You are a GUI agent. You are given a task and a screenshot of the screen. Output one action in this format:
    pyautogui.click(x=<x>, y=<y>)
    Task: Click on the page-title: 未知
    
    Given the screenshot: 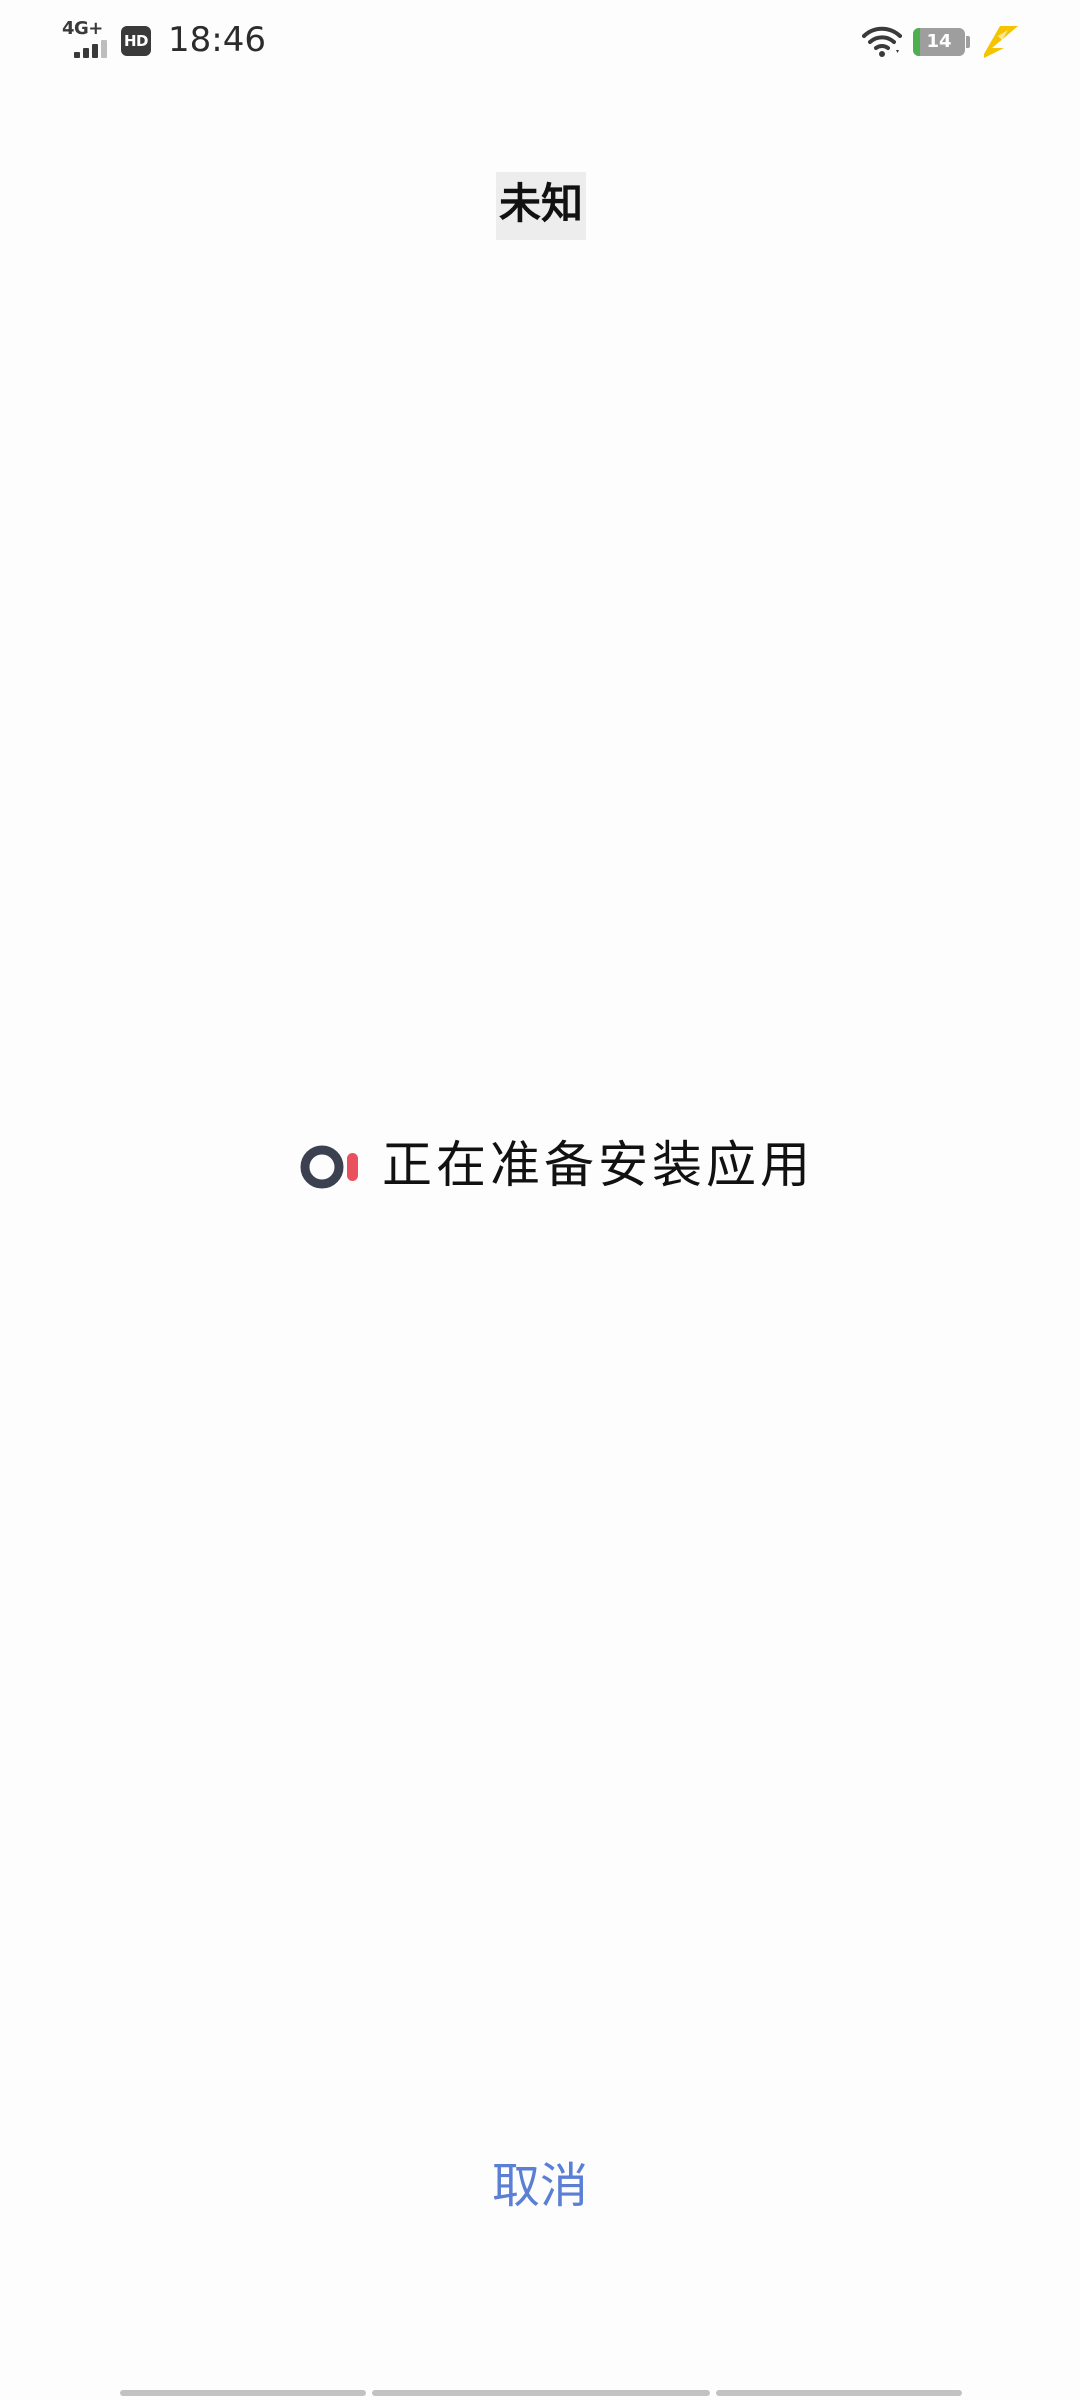 What is the action you would take?
    pyautogui.click(x=541, y=206)
    